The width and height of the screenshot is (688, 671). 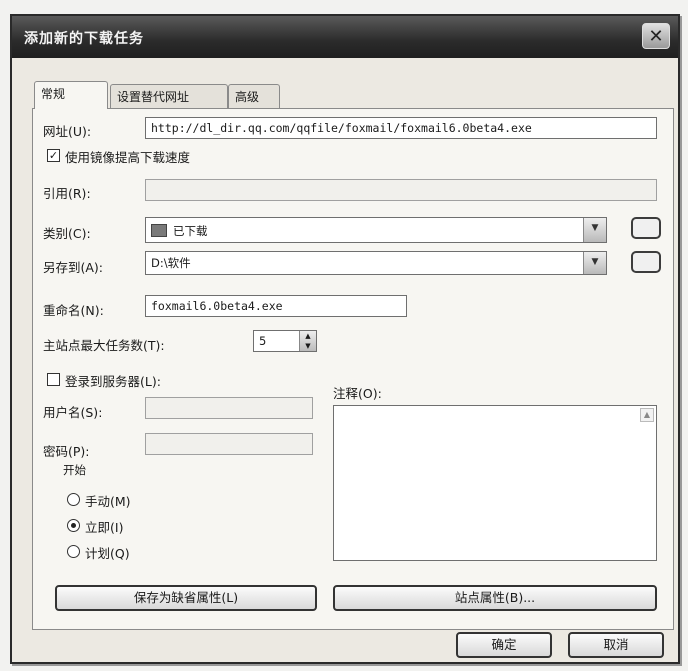 What do you see at coordinates (169, 96) in the screenshot?
I see `tab-alternate-urls: 设置替代网址` at bounding box center [169, 96].